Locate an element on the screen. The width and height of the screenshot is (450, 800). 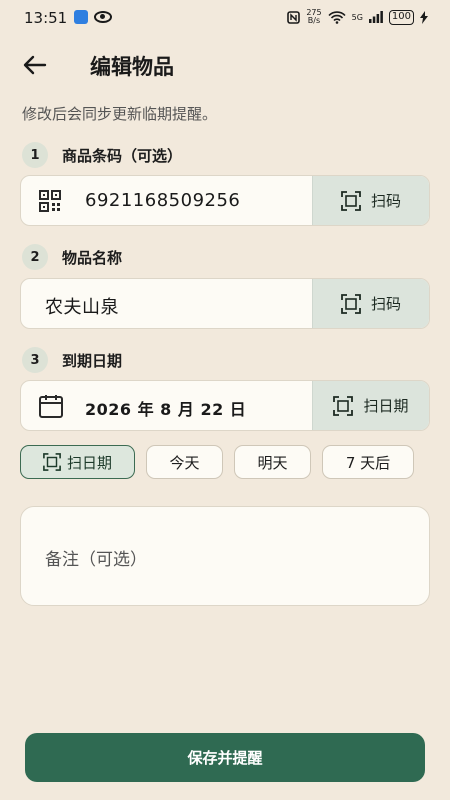
scan-date-label: 扫日期 is located at coordinates (386, 406).